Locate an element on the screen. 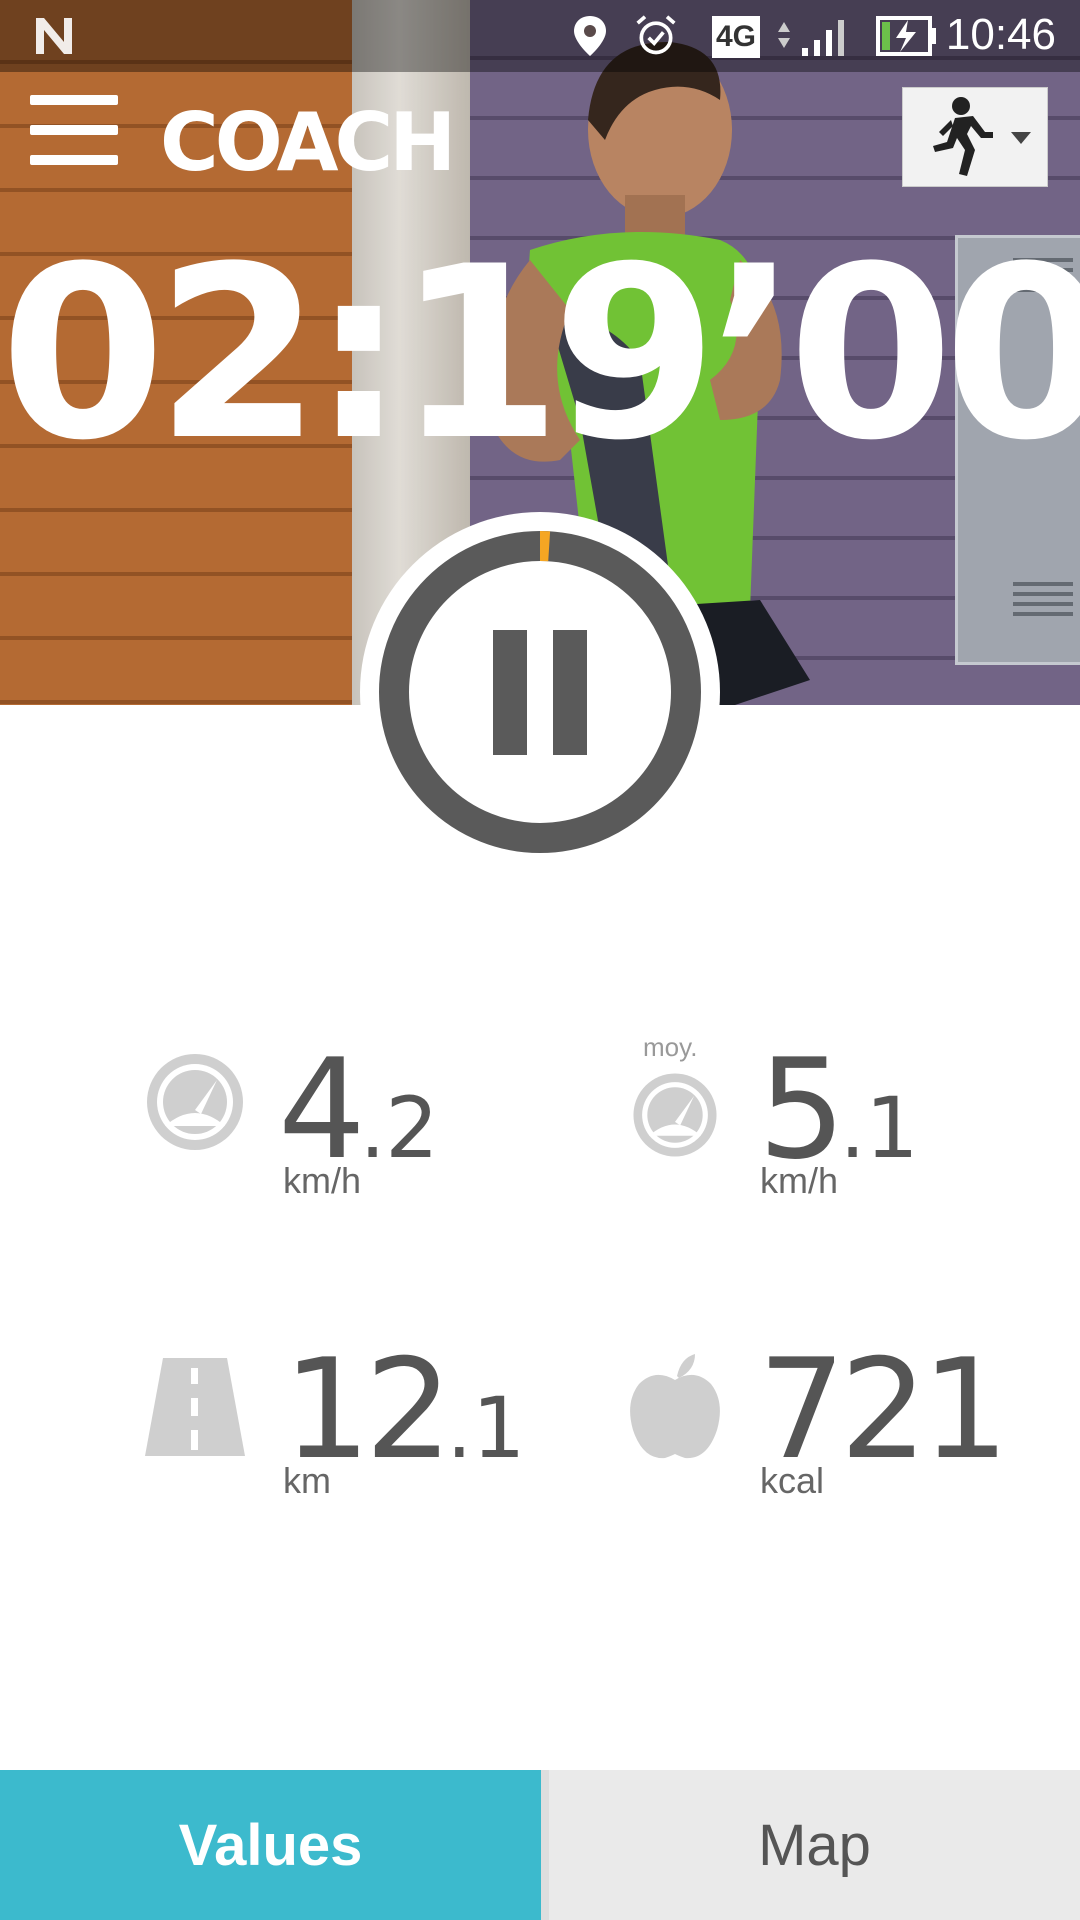  tab-map-label: Map is located at coordinates (814, 1845).